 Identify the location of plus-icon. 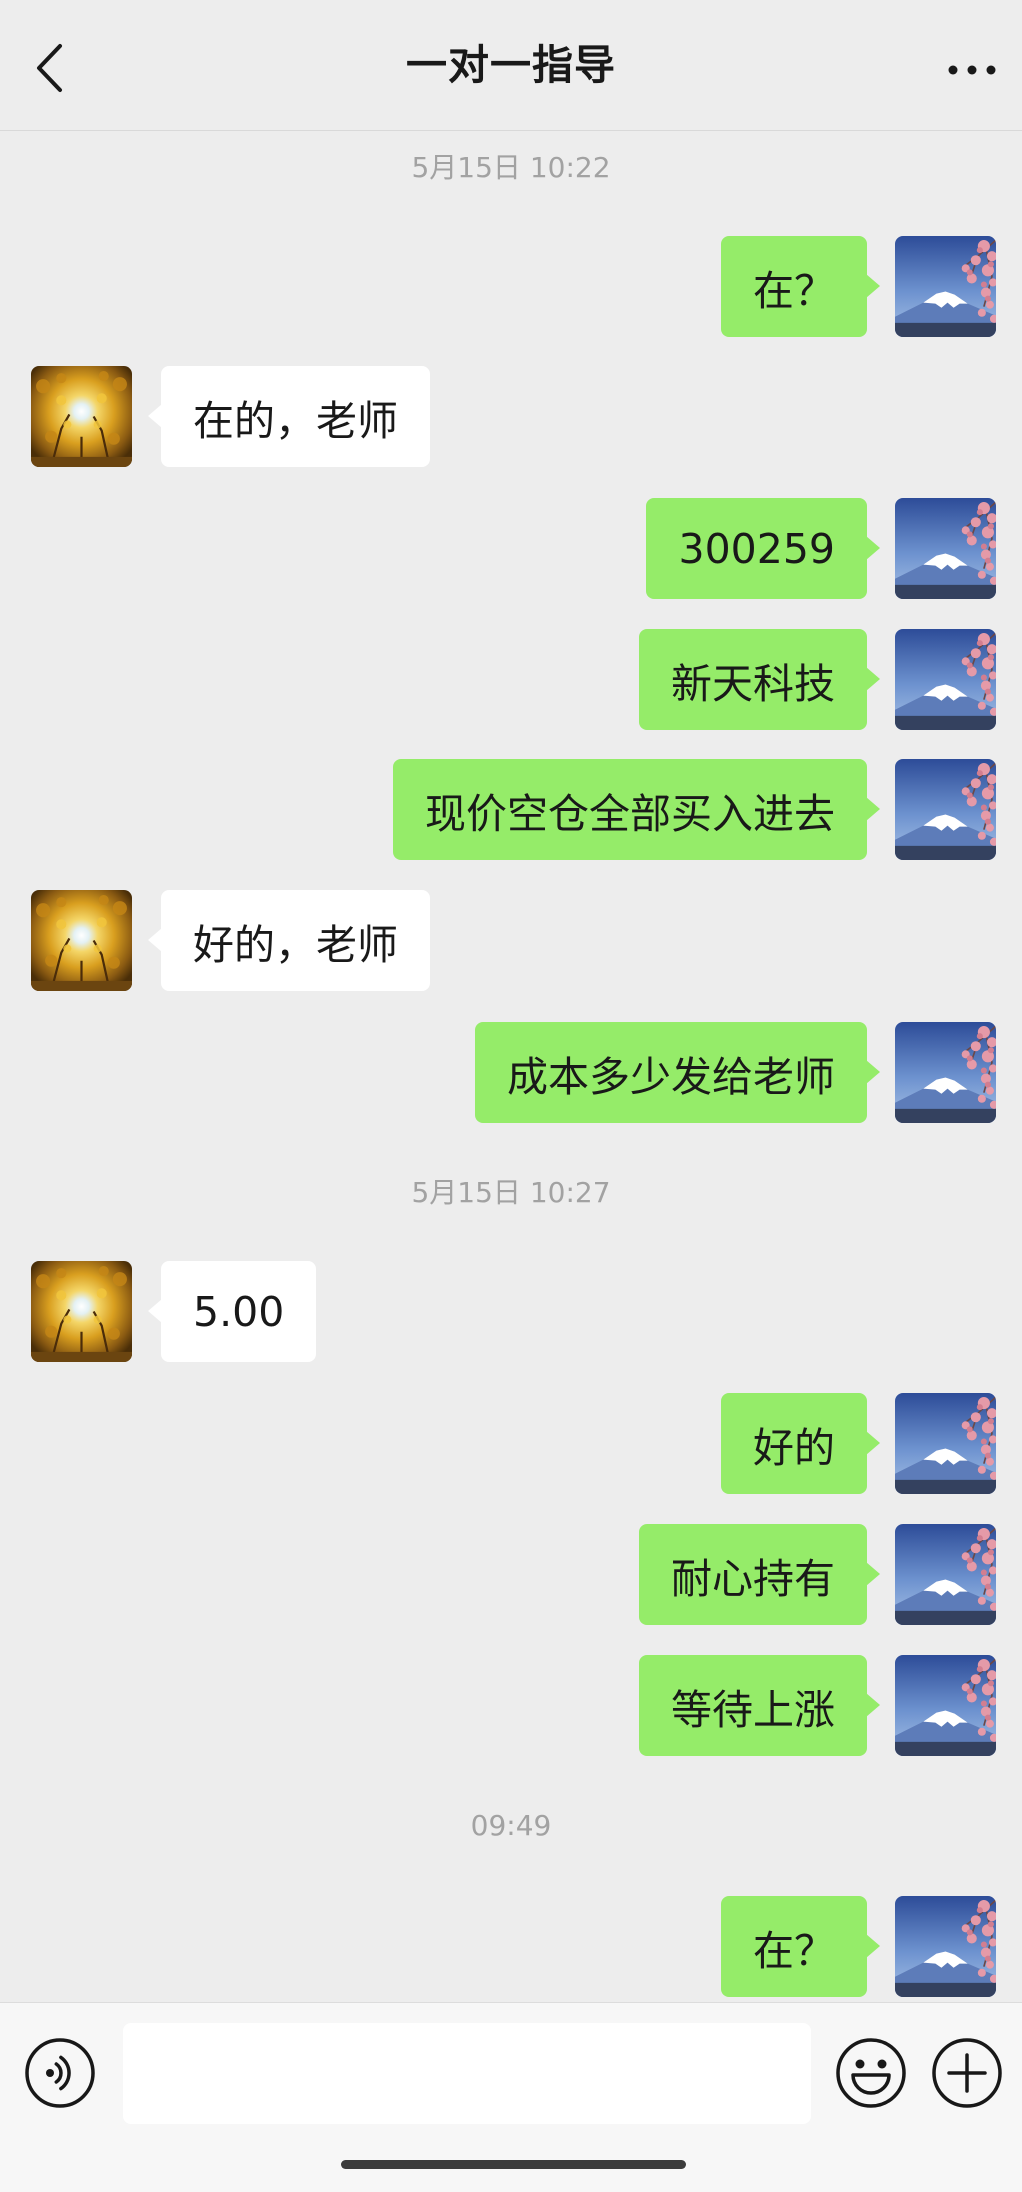
(967, 2073).